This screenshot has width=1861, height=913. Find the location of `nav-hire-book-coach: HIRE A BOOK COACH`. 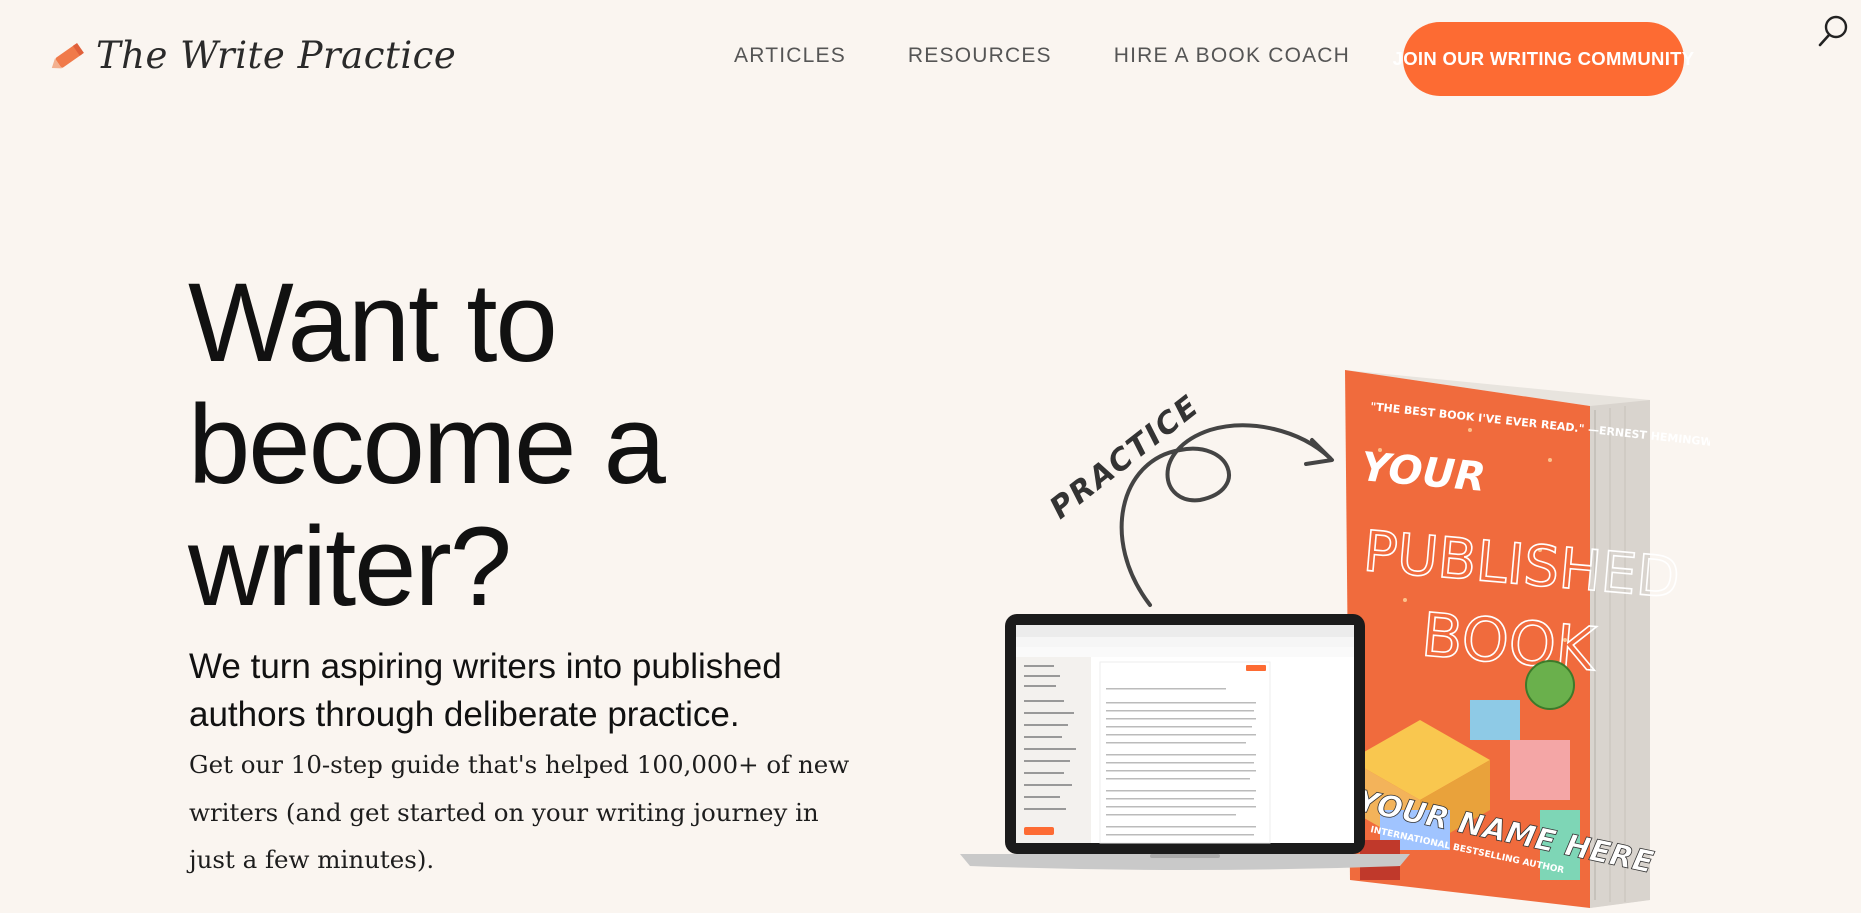

nav-hire-book-coach: HIRE A BOOK COACH is located at coordinates (1232, 56).